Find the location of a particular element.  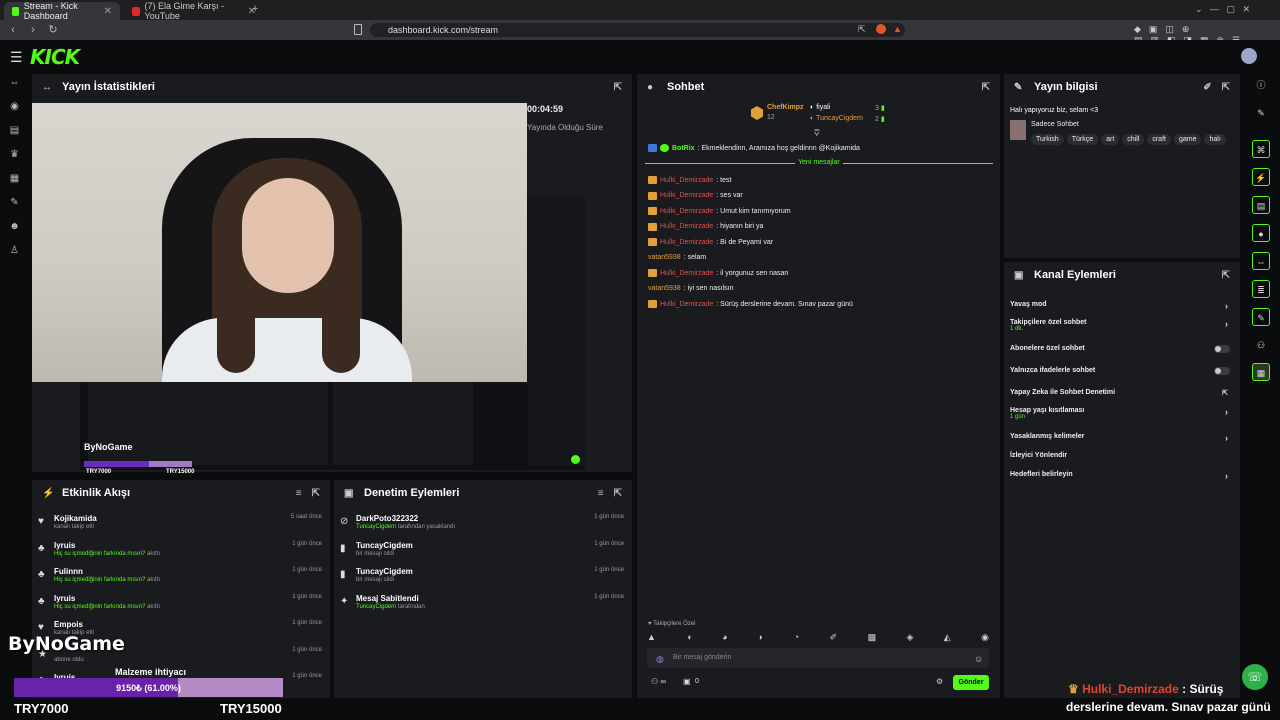

stream-icon: ⇔ is located at coordinates (14, 82).